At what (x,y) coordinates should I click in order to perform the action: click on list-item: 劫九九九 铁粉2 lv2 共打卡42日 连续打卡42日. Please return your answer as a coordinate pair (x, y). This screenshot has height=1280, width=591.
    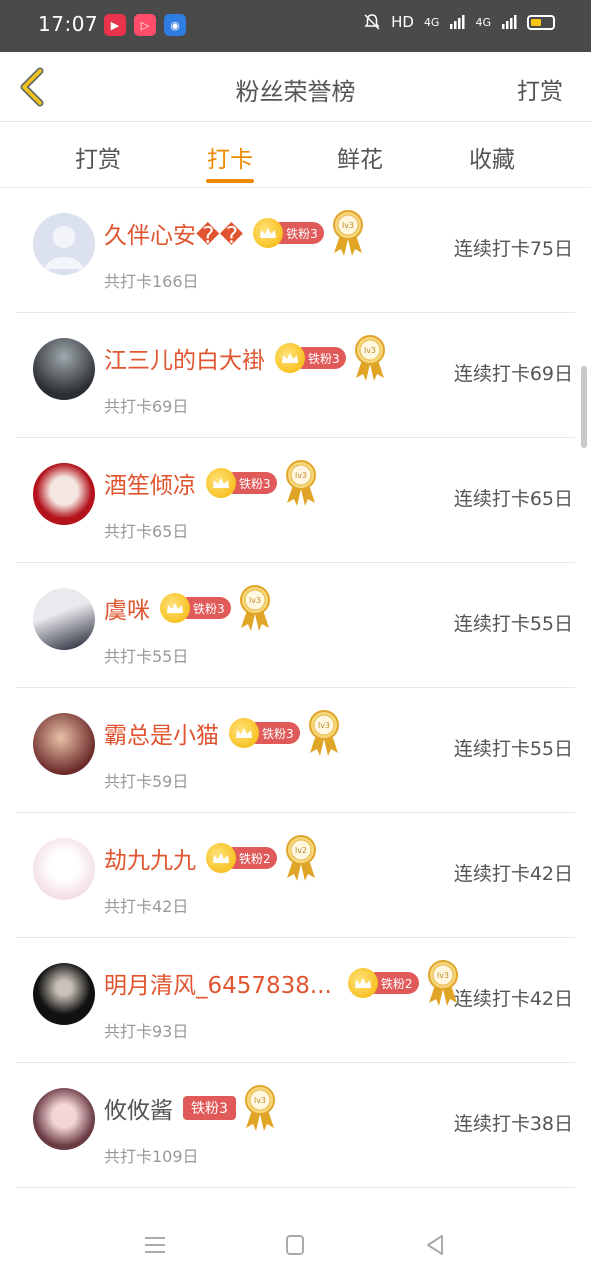
    Looking at the image, I should click on (295, 875).